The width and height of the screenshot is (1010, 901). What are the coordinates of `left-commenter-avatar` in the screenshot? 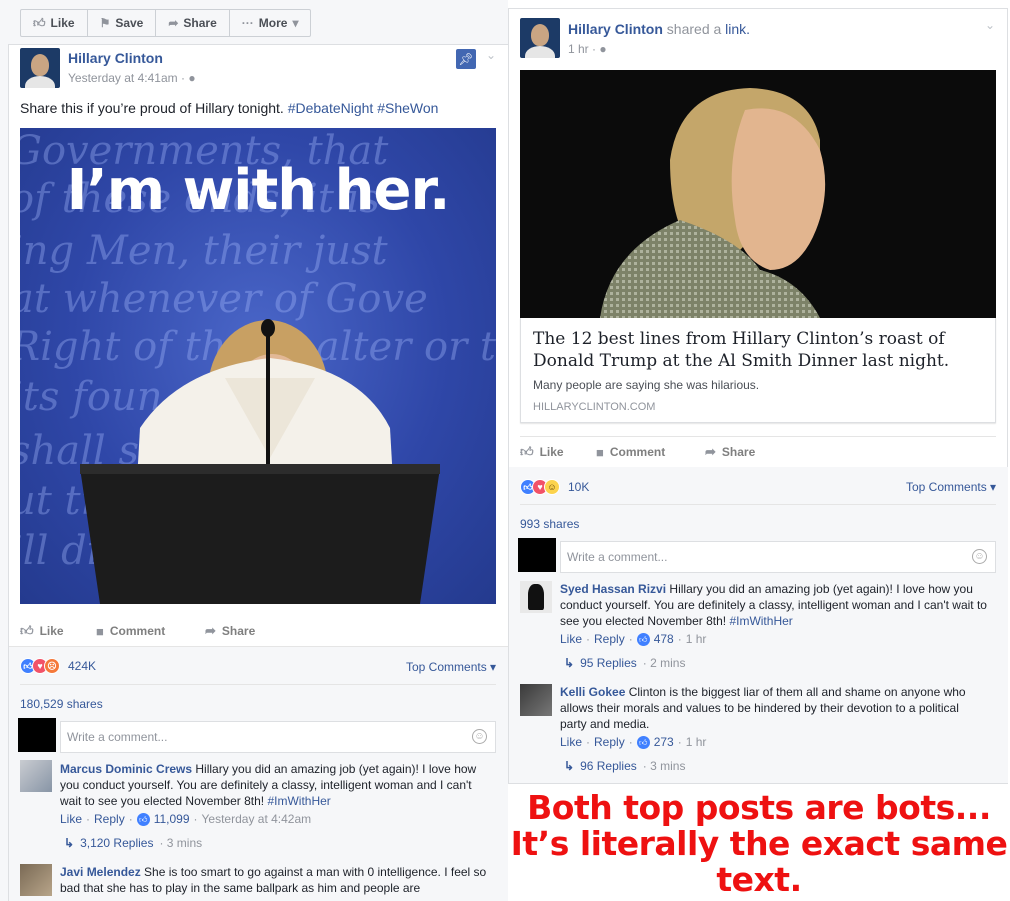 It's located at (37, 735).